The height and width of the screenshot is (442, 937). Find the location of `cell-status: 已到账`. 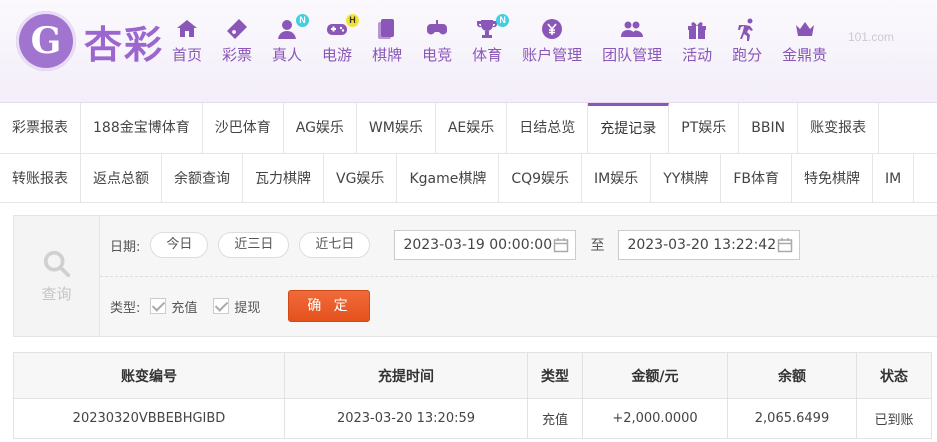

cell-status: 已到账 is located at coordinates (894, 418).